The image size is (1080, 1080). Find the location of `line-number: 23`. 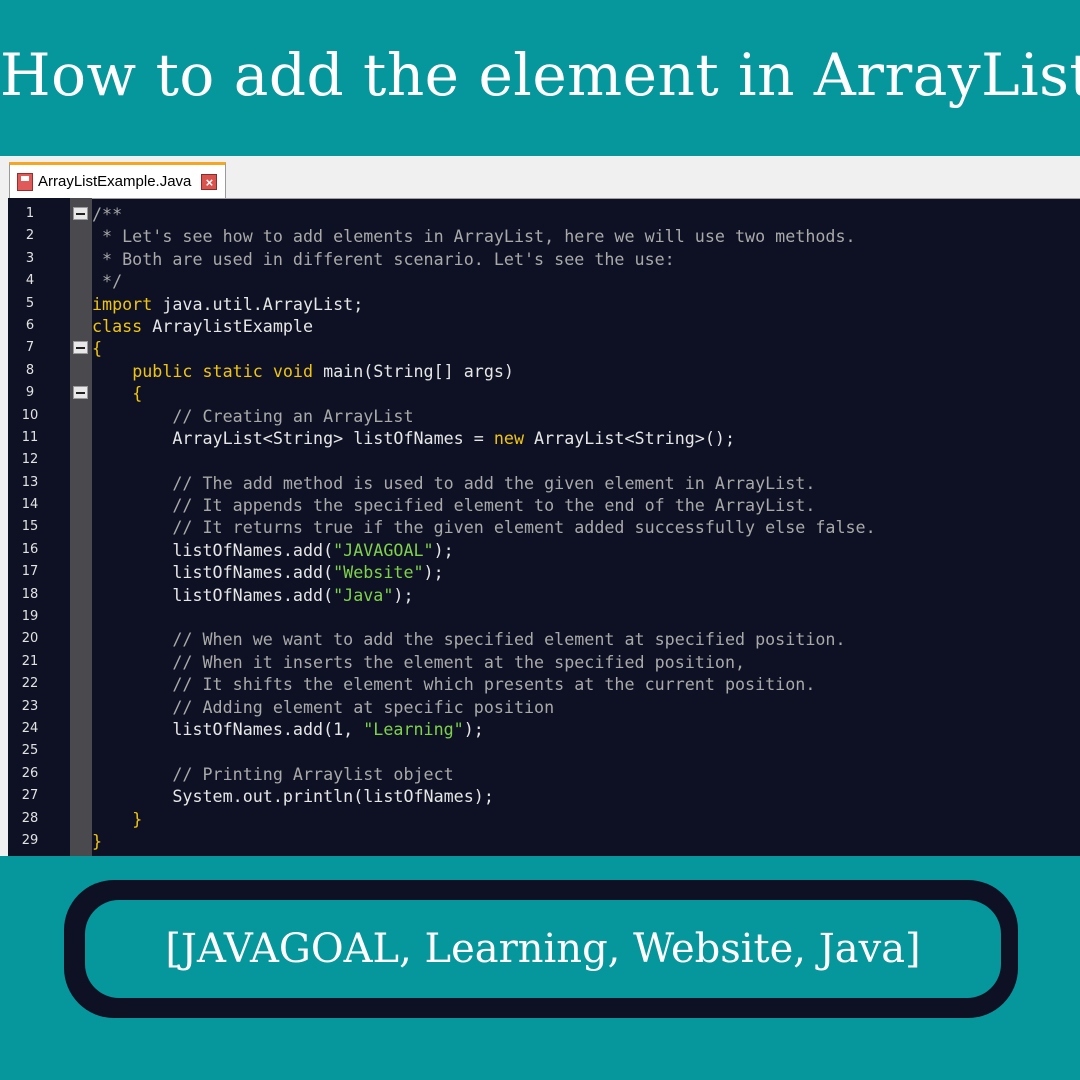

line-number: 23 is located at coordinates (30, 706).